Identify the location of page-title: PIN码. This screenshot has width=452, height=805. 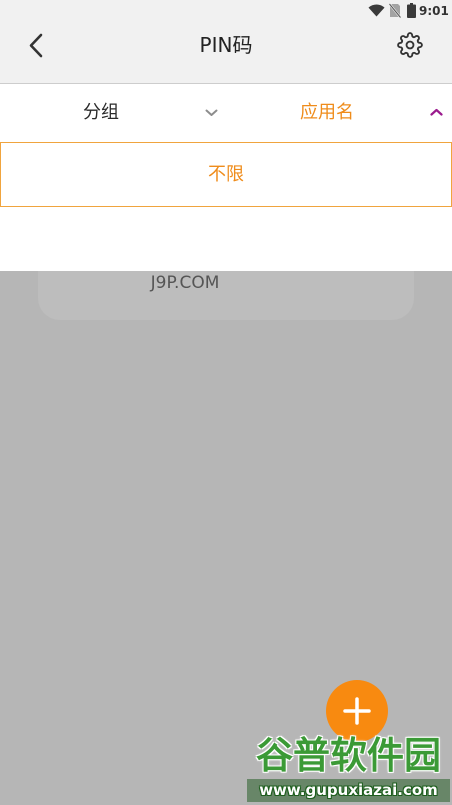
(226, 45).